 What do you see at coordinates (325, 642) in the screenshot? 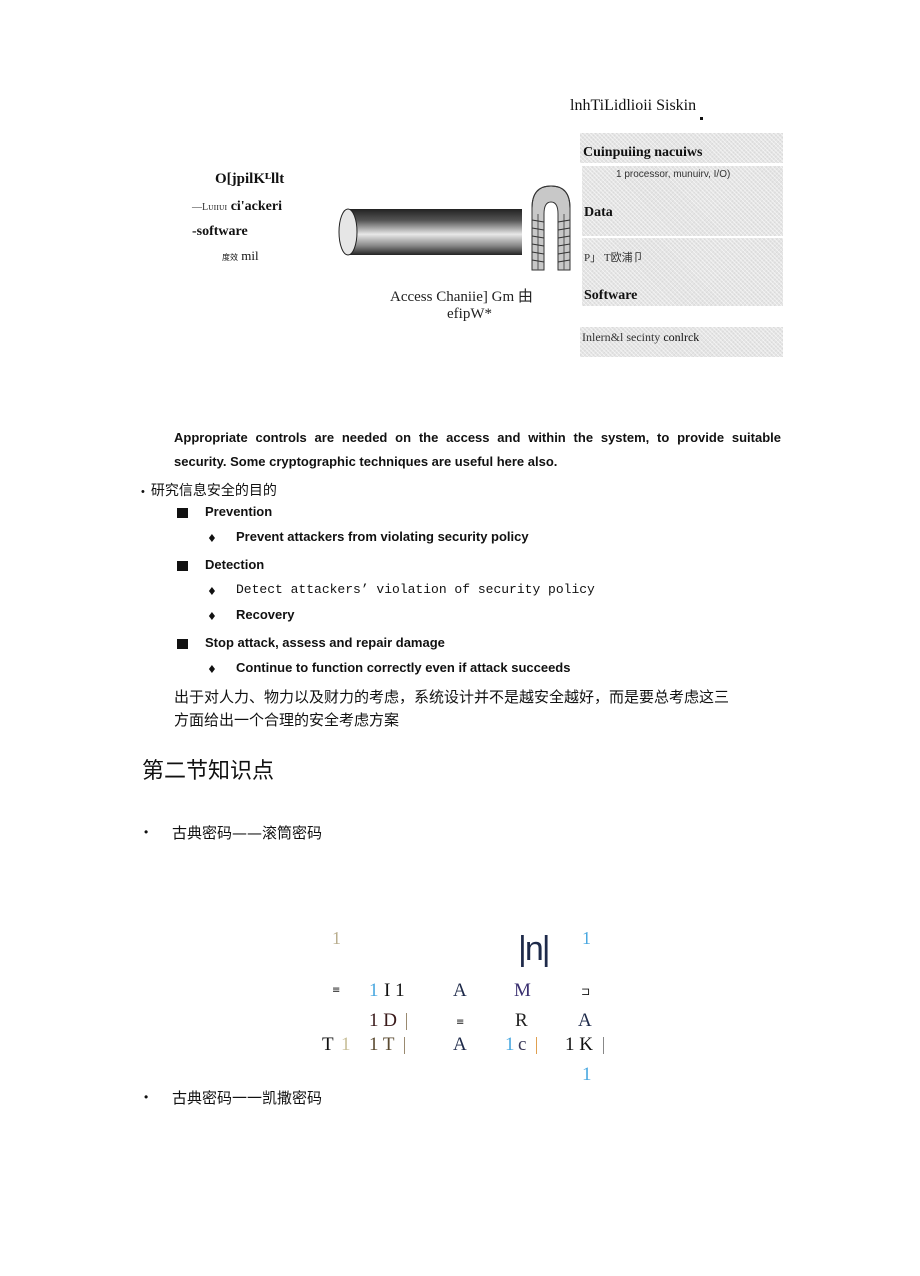
I see `purpose-item-label: Stop attack, assess and repair damage` at bounding box center [325, 642].